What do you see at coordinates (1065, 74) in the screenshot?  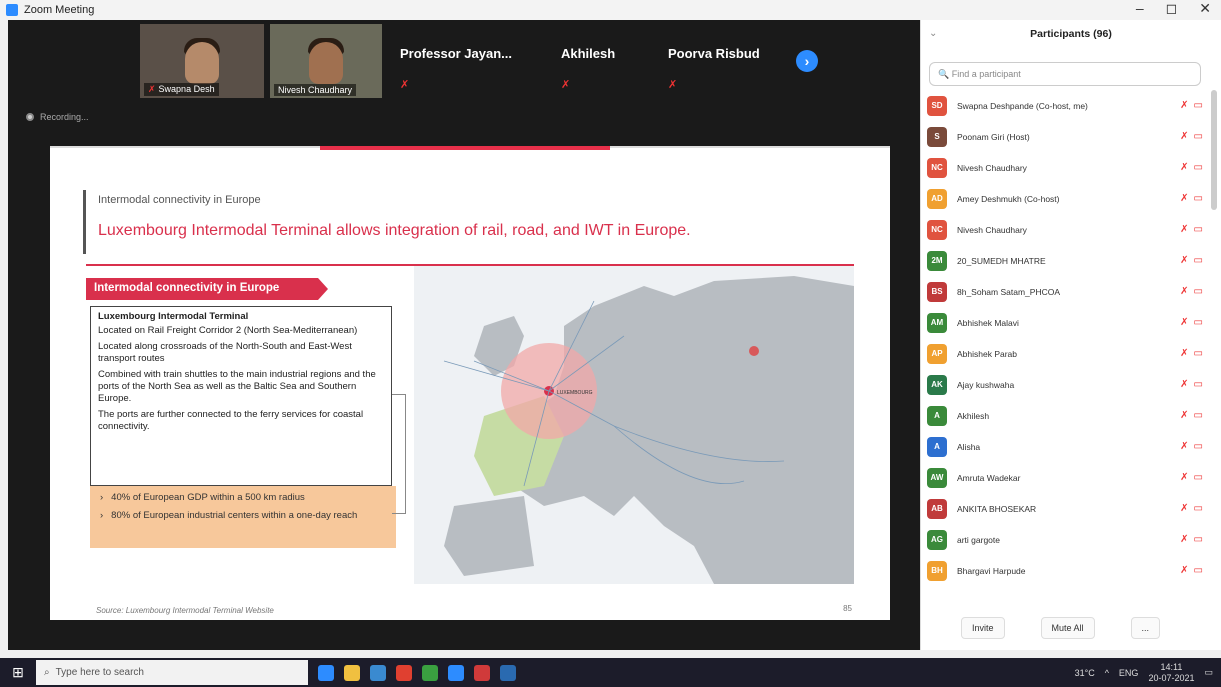 I see `participant-search-input: 🔍 Find a participant` at bounding box center [1065, 74].